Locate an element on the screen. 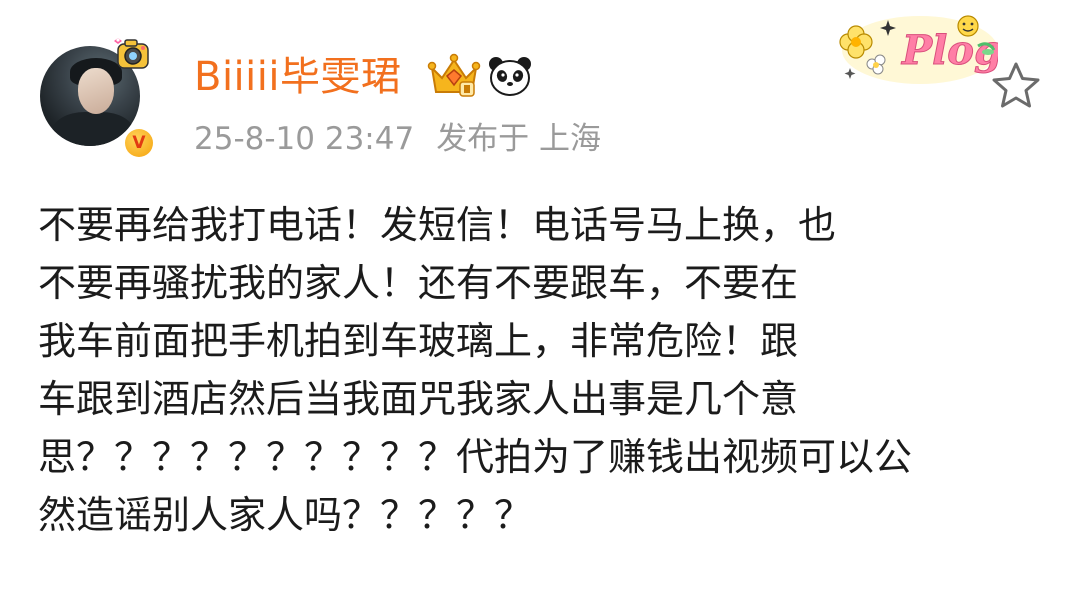 Image resolution: width=1079 pixels, height=598 pixels. post-meta: 25-8-10 23:47 发布于 上海 is located at coordinates (397, 139).